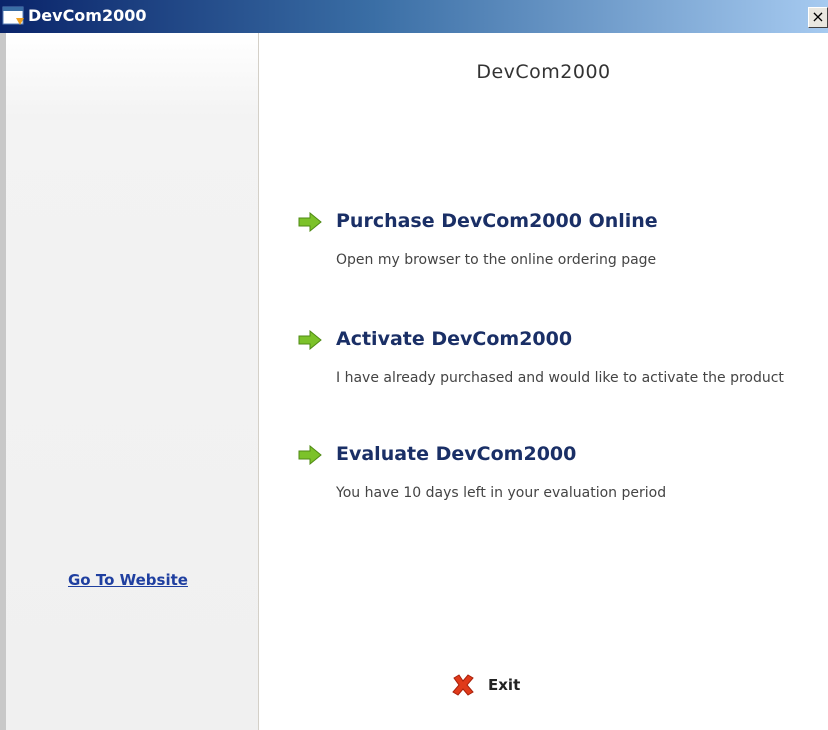 This screenshot has height=730, width=828. Describe the element at coordinates (258, 381) in the screenshot. I see `sidebar-divider` at that location.